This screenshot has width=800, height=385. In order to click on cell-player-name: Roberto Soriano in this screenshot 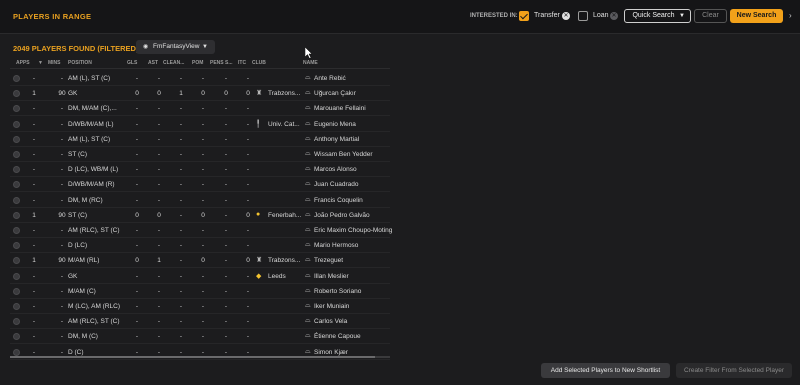, I will do `click(337, 291)`.